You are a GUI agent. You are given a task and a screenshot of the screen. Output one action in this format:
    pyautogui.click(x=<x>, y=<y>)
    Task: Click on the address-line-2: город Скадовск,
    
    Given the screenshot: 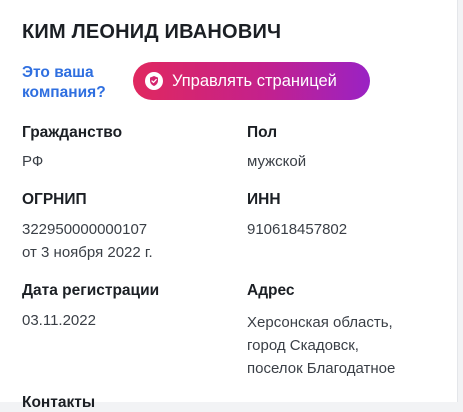 What is the action you would take?
    pyautogui.click(x=303, y=345)
    